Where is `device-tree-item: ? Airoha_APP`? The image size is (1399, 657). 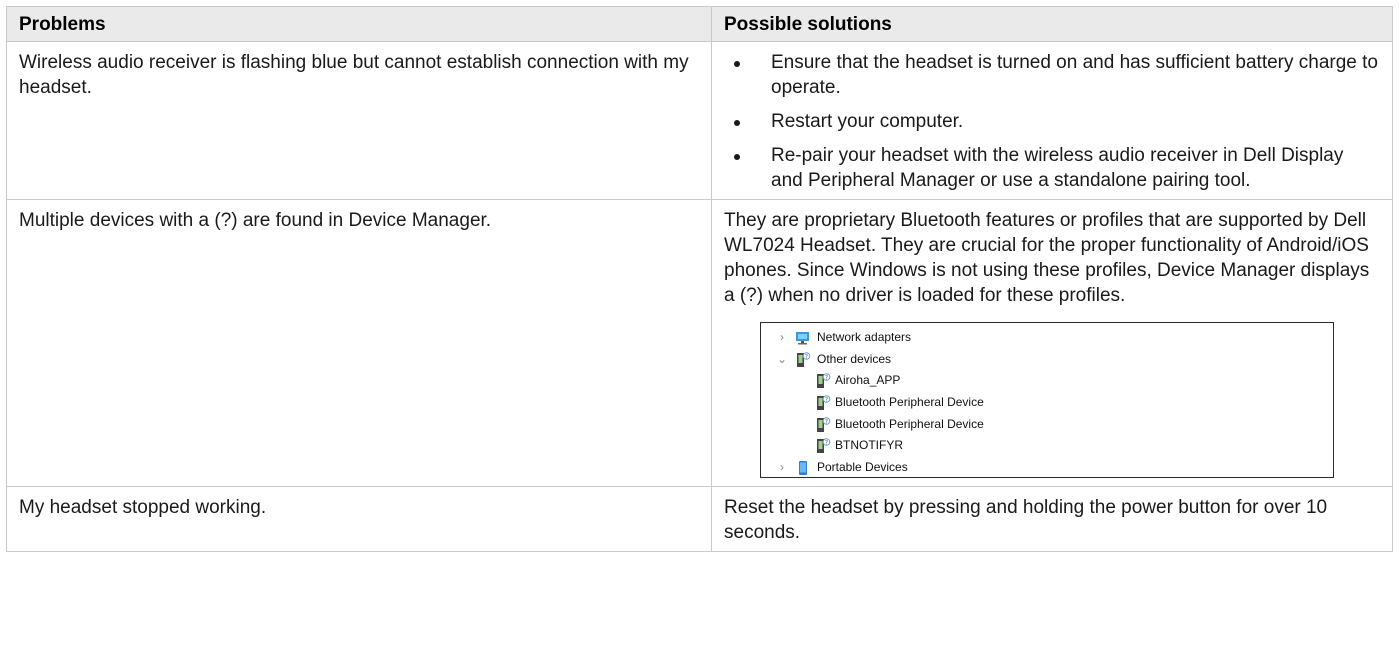 device-tree-item: ? Airoha_APP is located at coordinates (1055, 381).